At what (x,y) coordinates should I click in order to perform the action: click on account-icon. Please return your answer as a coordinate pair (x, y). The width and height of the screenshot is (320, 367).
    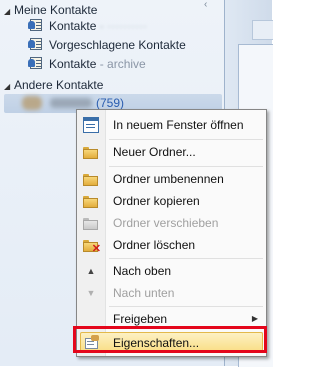
    Looking at the image, I should click on (32, 103).